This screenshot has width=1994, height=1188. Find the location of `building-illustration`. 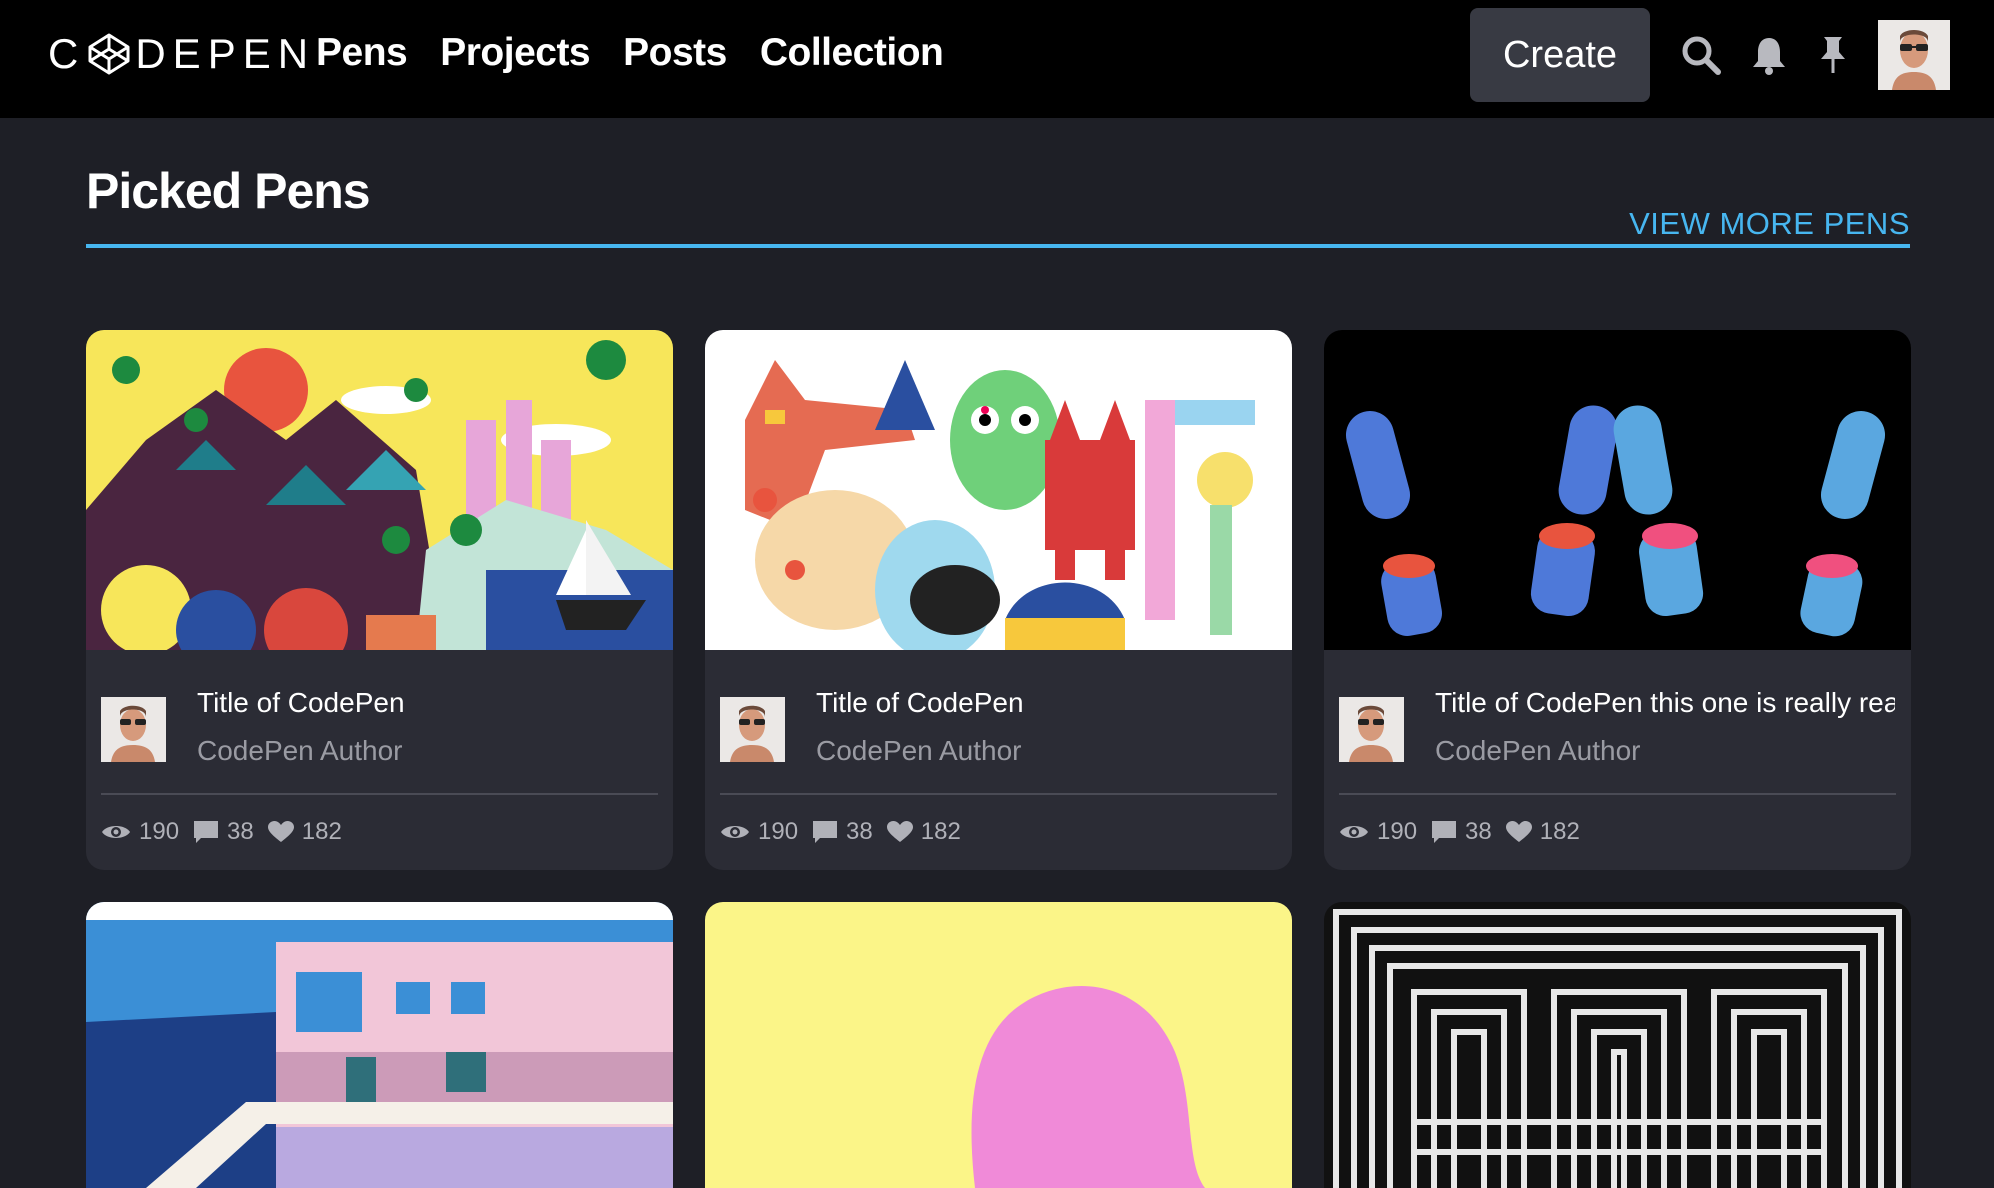

building-illustration is located at coordinates (379, 1045).